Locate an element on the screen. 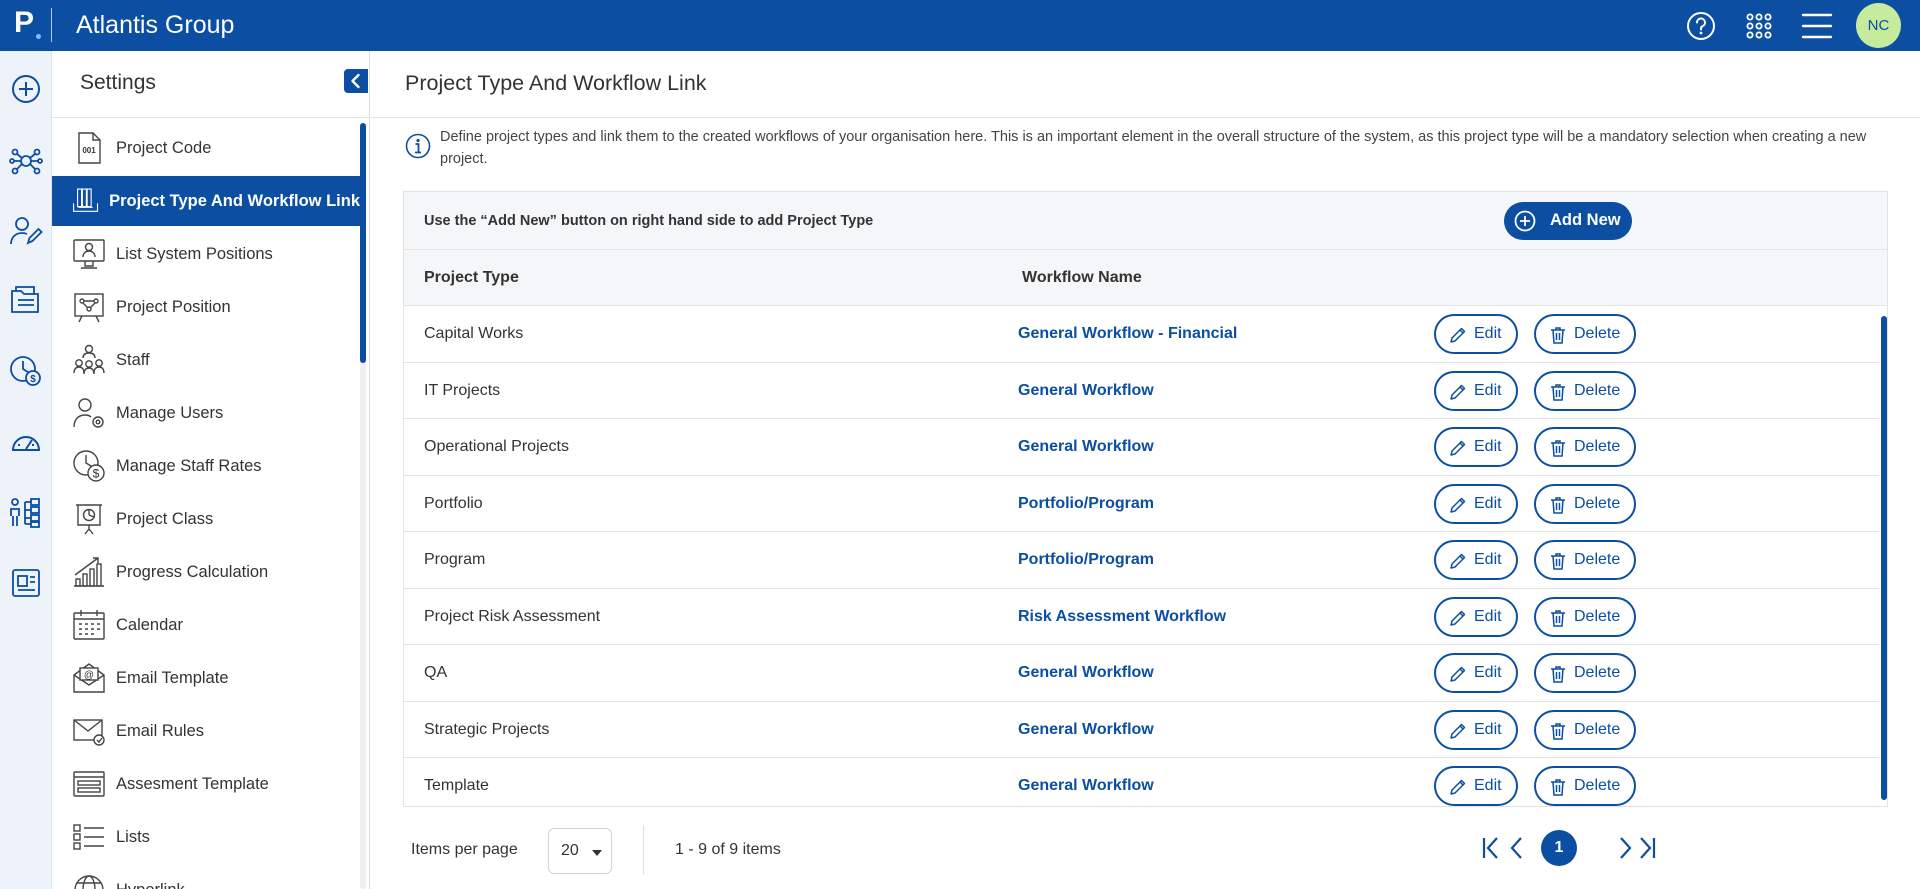 The image size is (1920, 889). help-icon is located at coordinates (1701, 26).